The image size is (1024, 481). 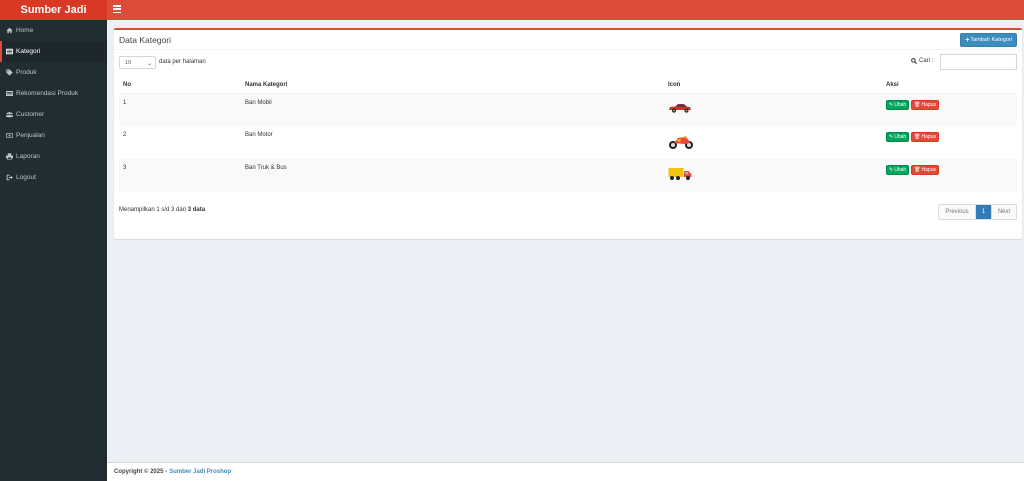 What do you see at coordinates (26, 72) in the screenshot?
I see `sidebar-item-label: Produk` at bounding box center [26, 72].